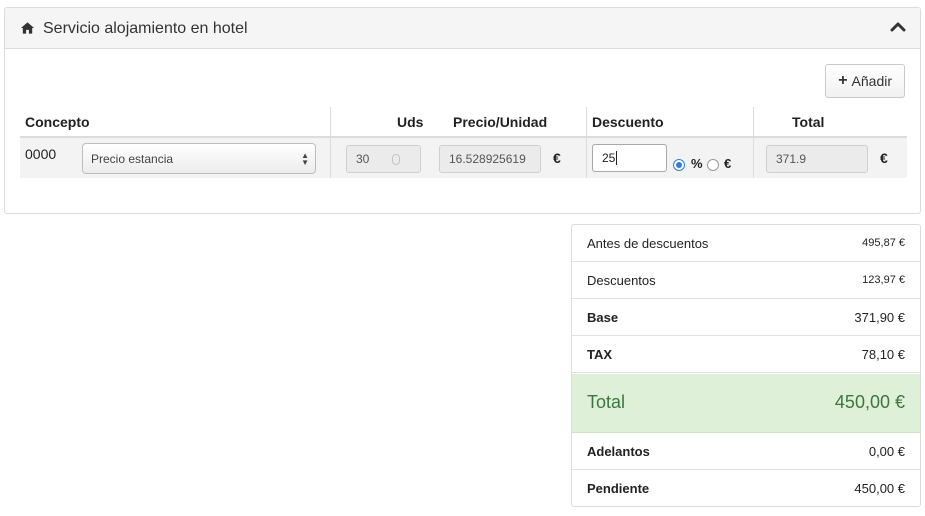 This screenshot has height=516, width=925. What do you see at coordinates (557, 158) in the screenshot?
I see `precio-currency: €` at bounding box center [557, 158].